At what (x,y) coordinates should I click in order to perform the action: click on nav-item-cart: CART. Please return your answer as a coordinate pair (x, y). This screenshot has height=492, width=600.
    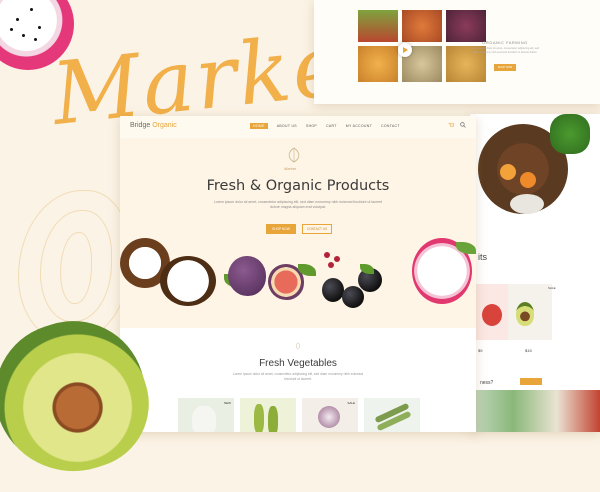
    Looking at the image, I should click on (331, 126).